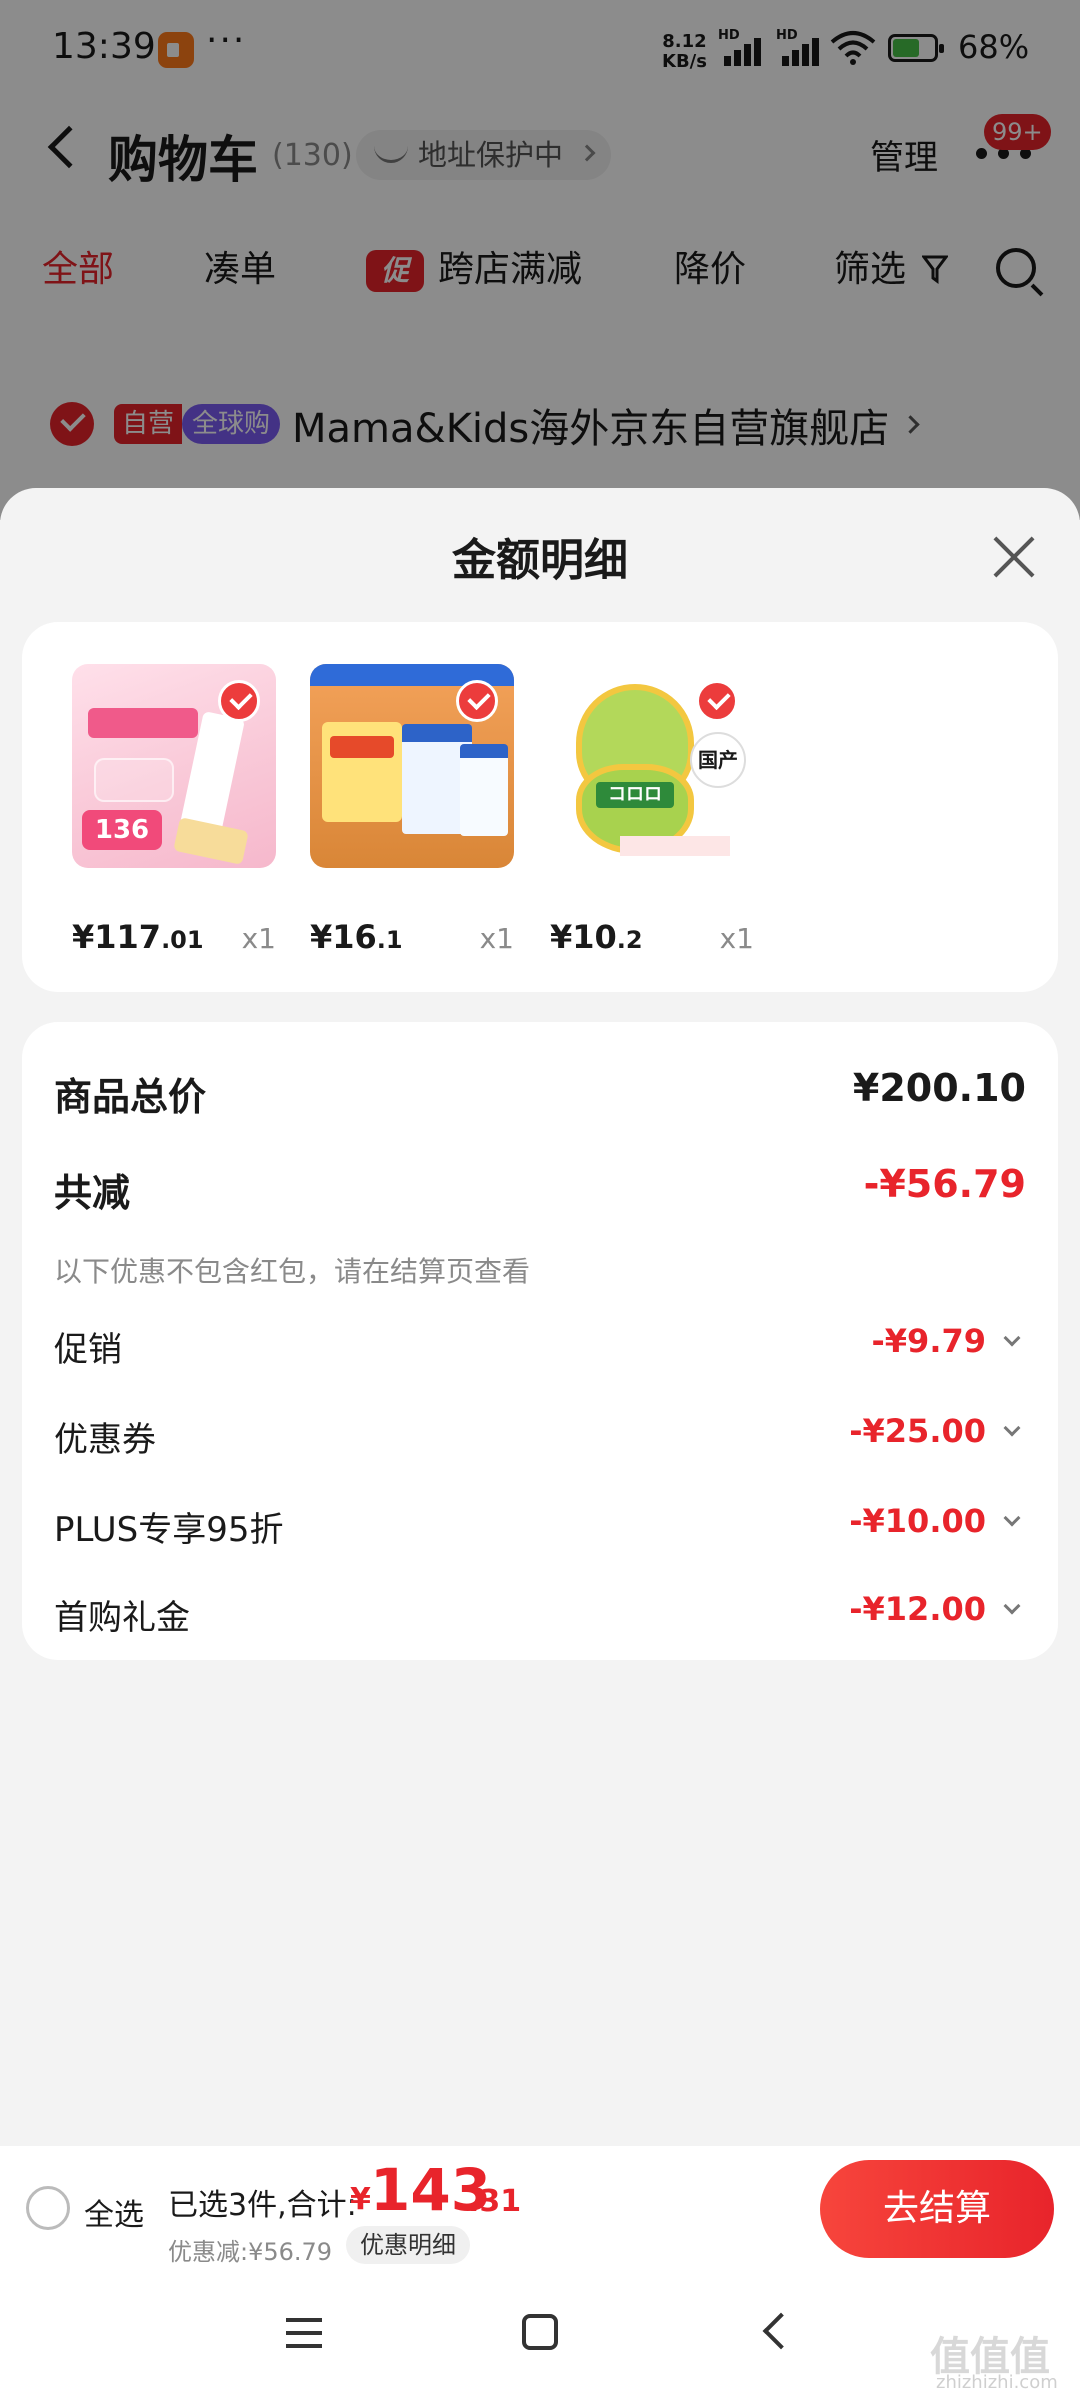 The image size is (1080, 2400). I want to click on back-icon, so click(781, 2331).